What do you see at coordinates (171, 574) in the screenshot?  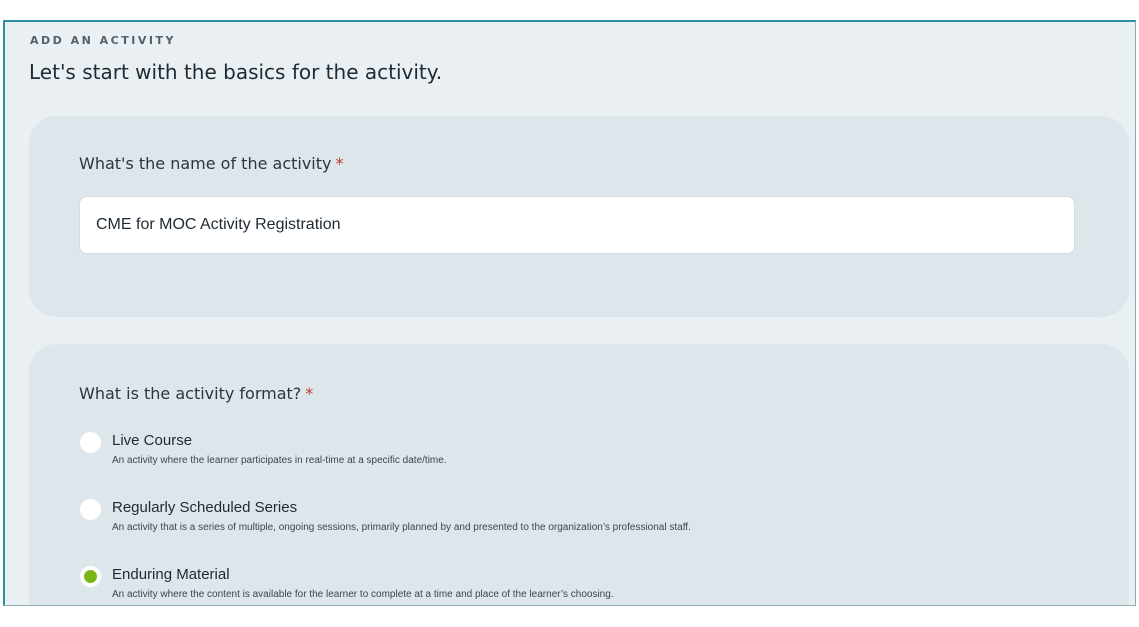 I see `option-title: Enduring Material` at bounding box center [171, 574].